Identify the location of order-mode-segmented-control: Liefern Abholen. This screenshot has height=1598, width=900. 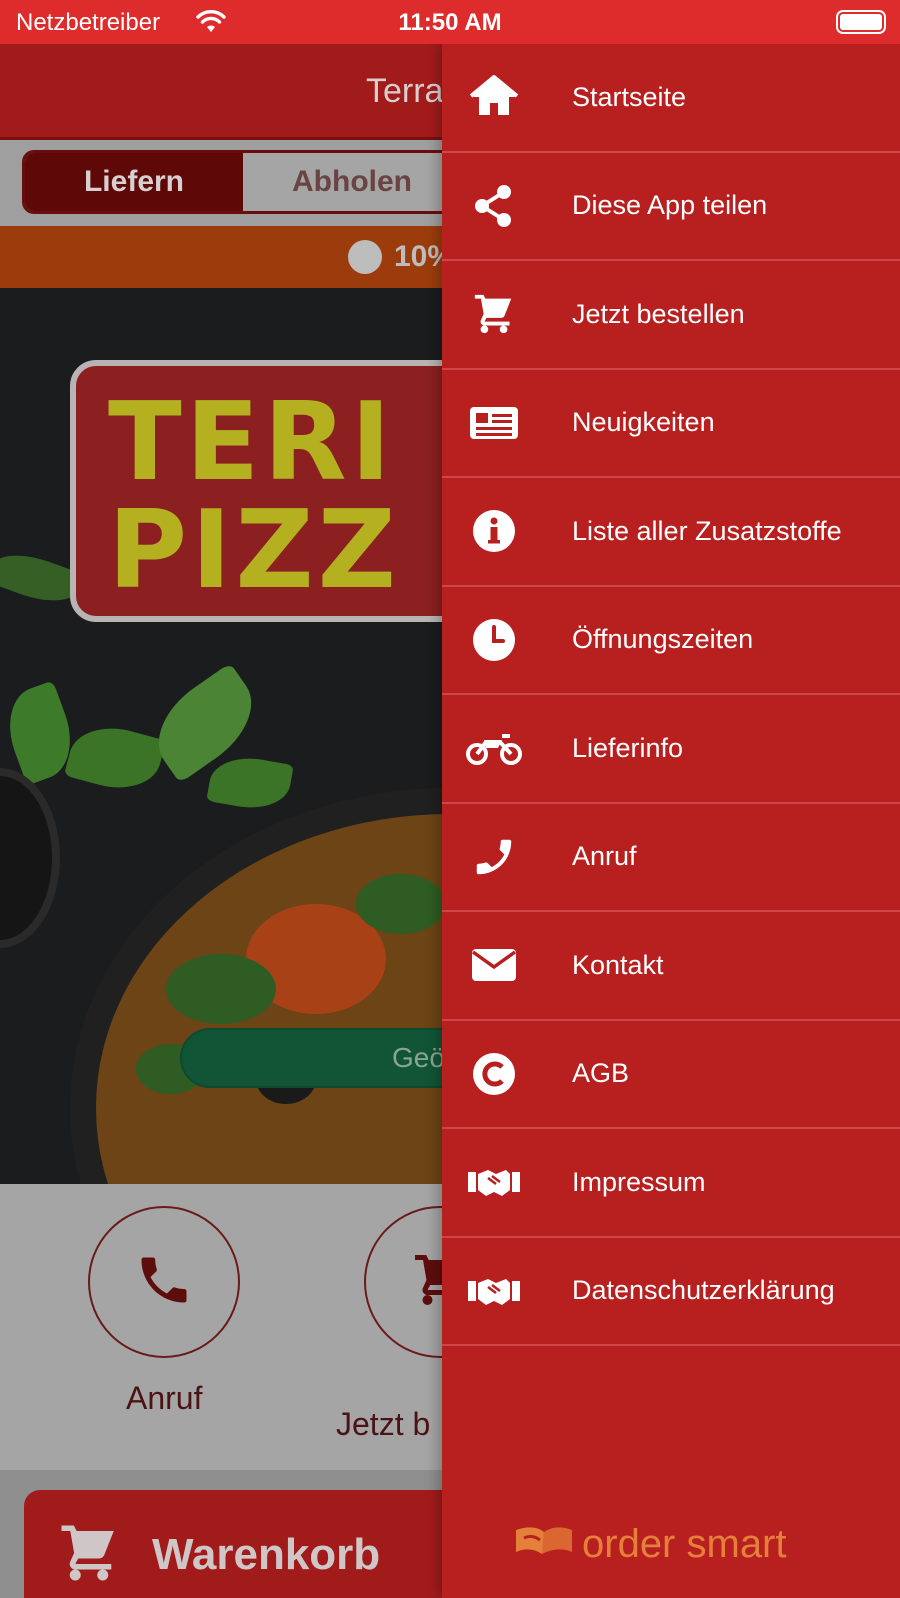
(242, 182).